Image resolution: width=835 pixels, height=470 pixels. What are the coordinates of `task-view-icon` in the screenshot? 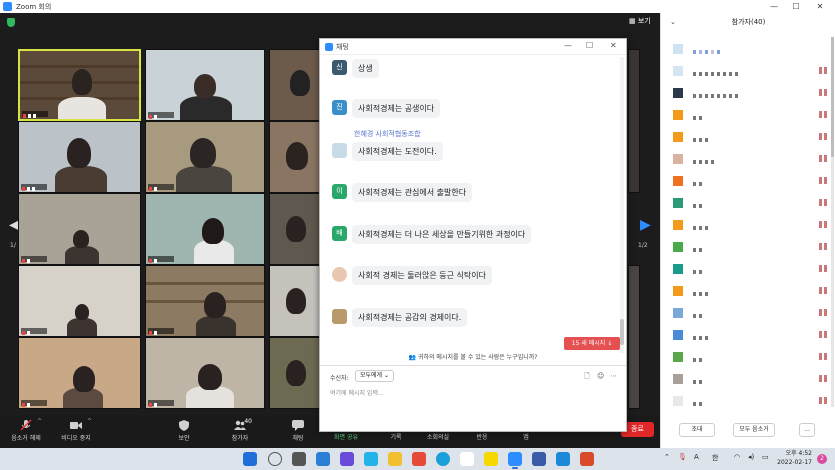 It's located at (299, 459).